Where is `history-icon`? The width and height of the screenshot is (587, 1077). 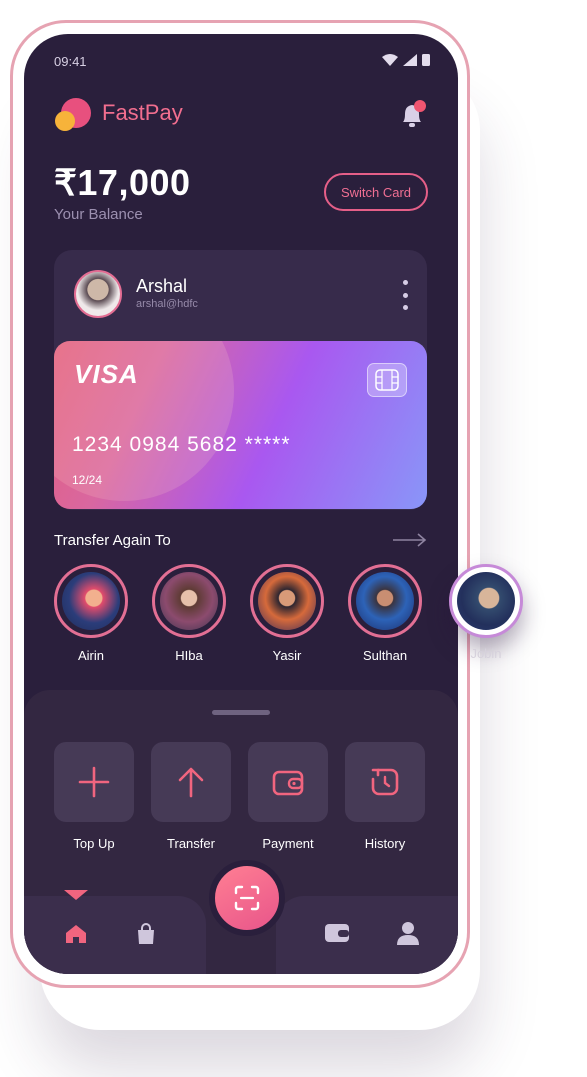 history-icon is located at coordinates (385, 782).